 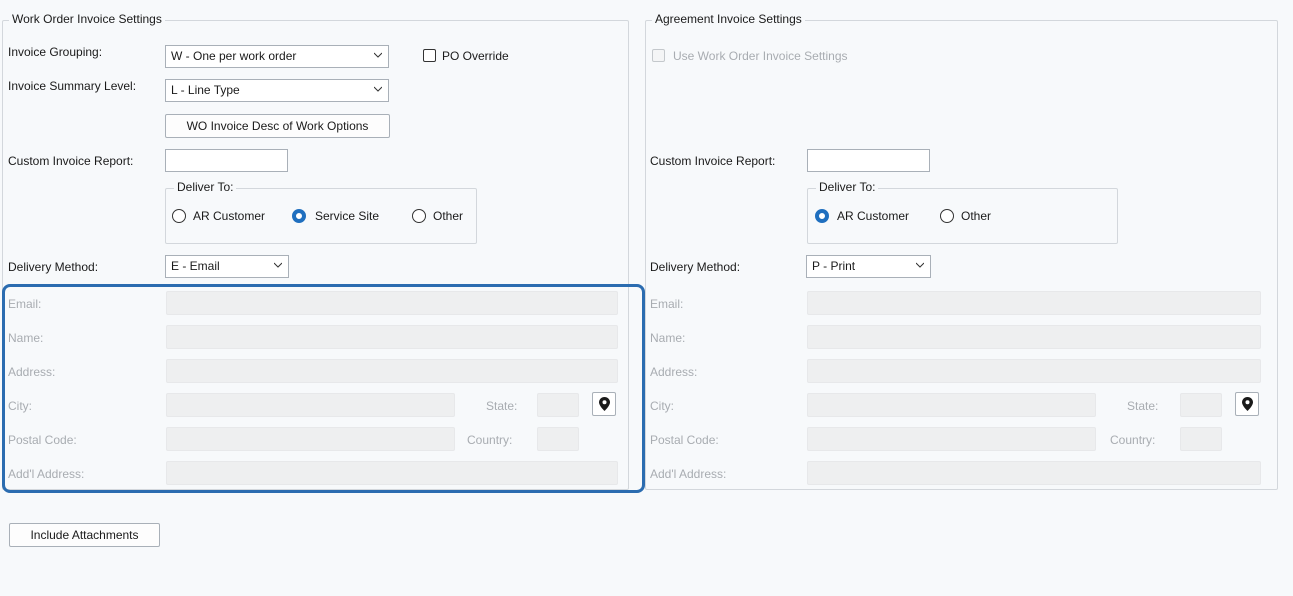 I want to click on wo-deliver-ar-customer-radio, so click(x=179, y=216).